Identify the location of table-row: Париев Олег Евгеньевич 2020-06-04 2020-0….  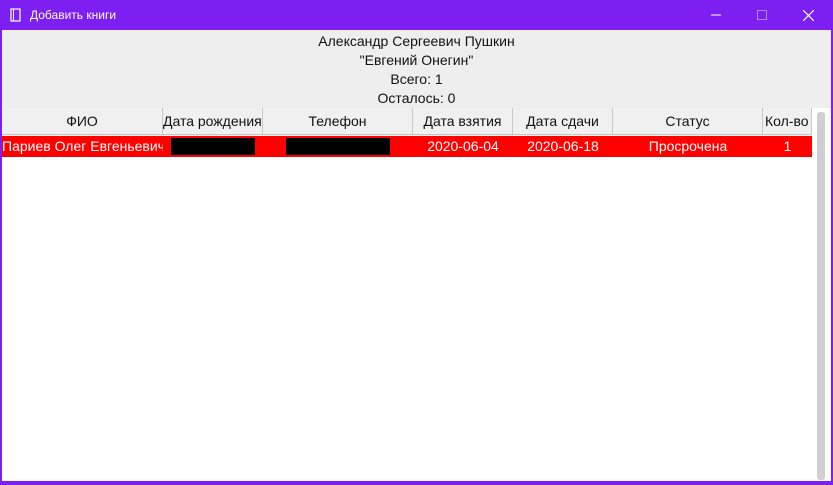
(407, 146).